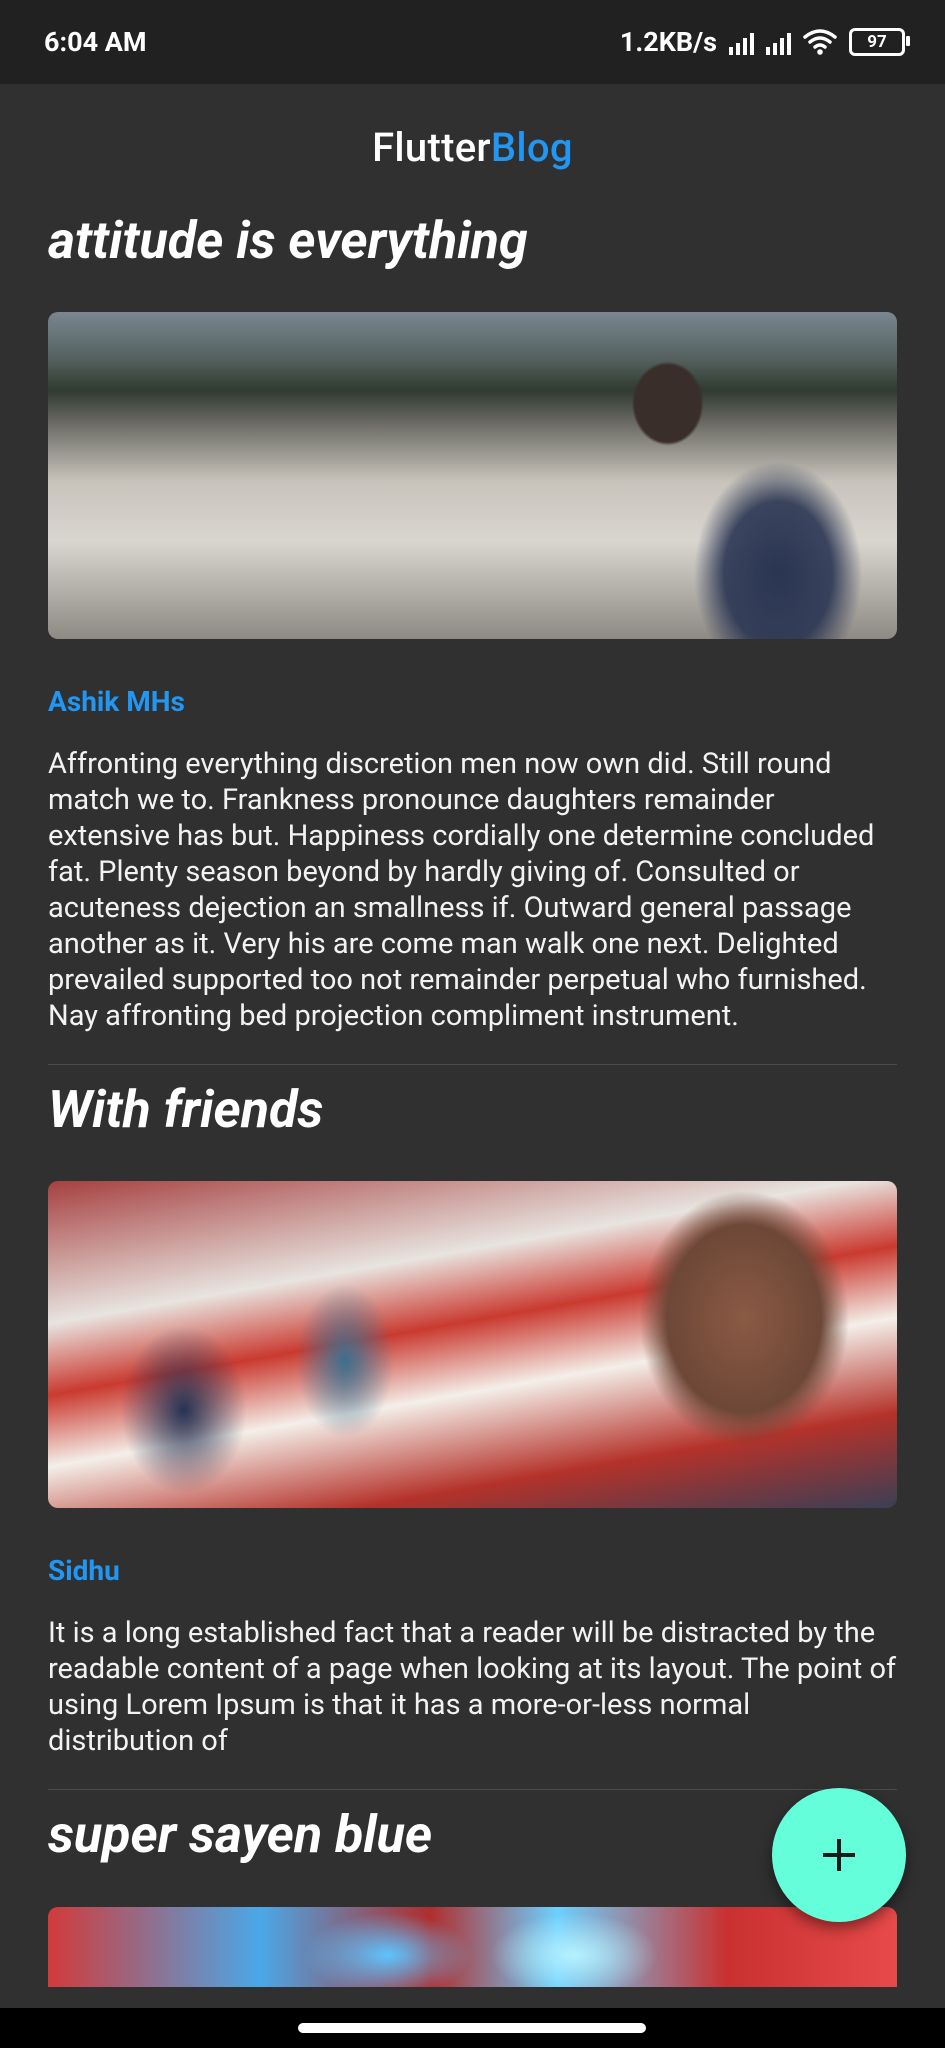  I want to click on status-icons: 1.2KB/s 97, so click(764, 42).